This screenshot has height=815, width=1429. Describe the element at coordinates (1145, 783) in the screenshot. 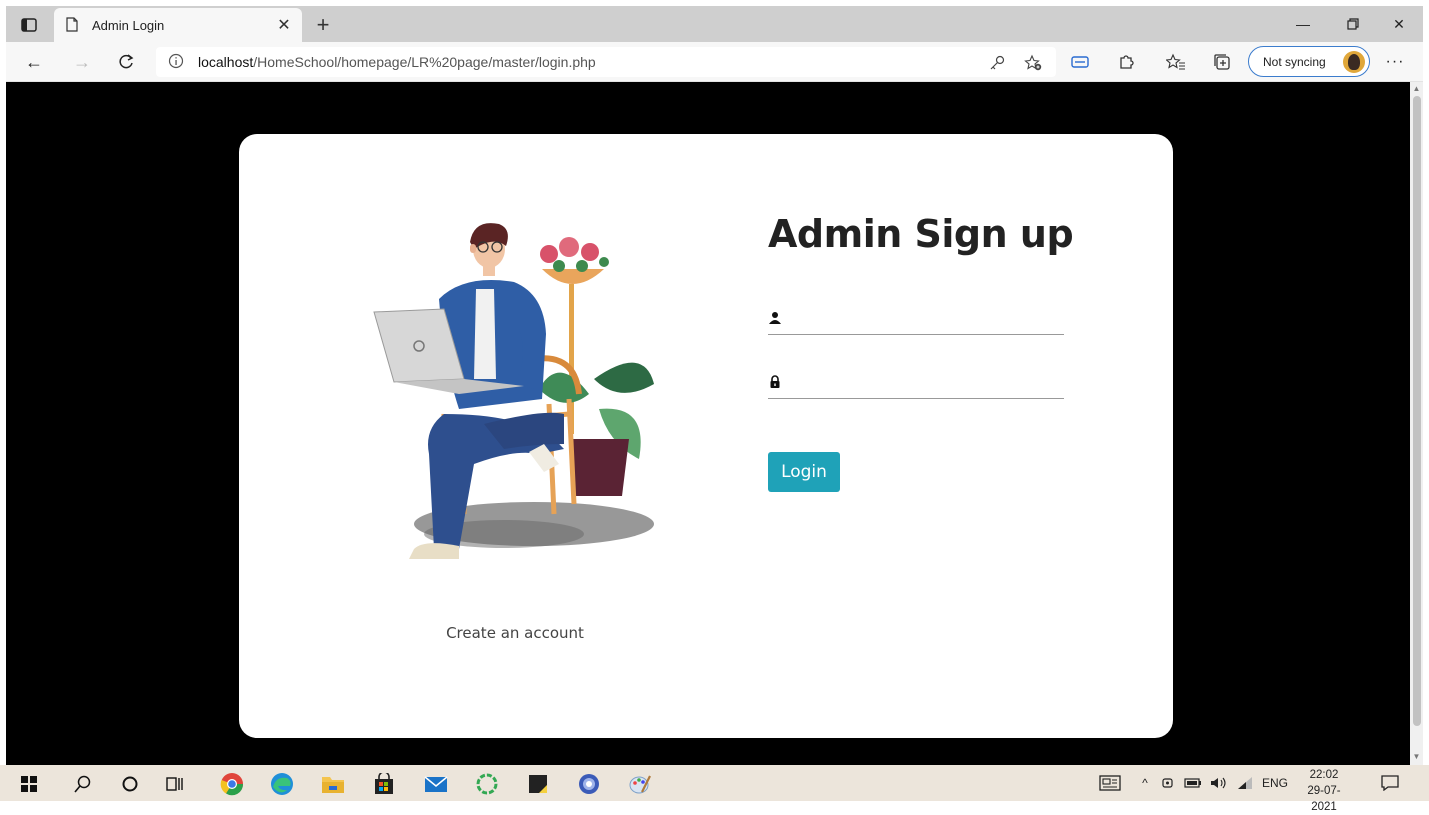

I see `show-hidden-icons-icon: ^` at that location.